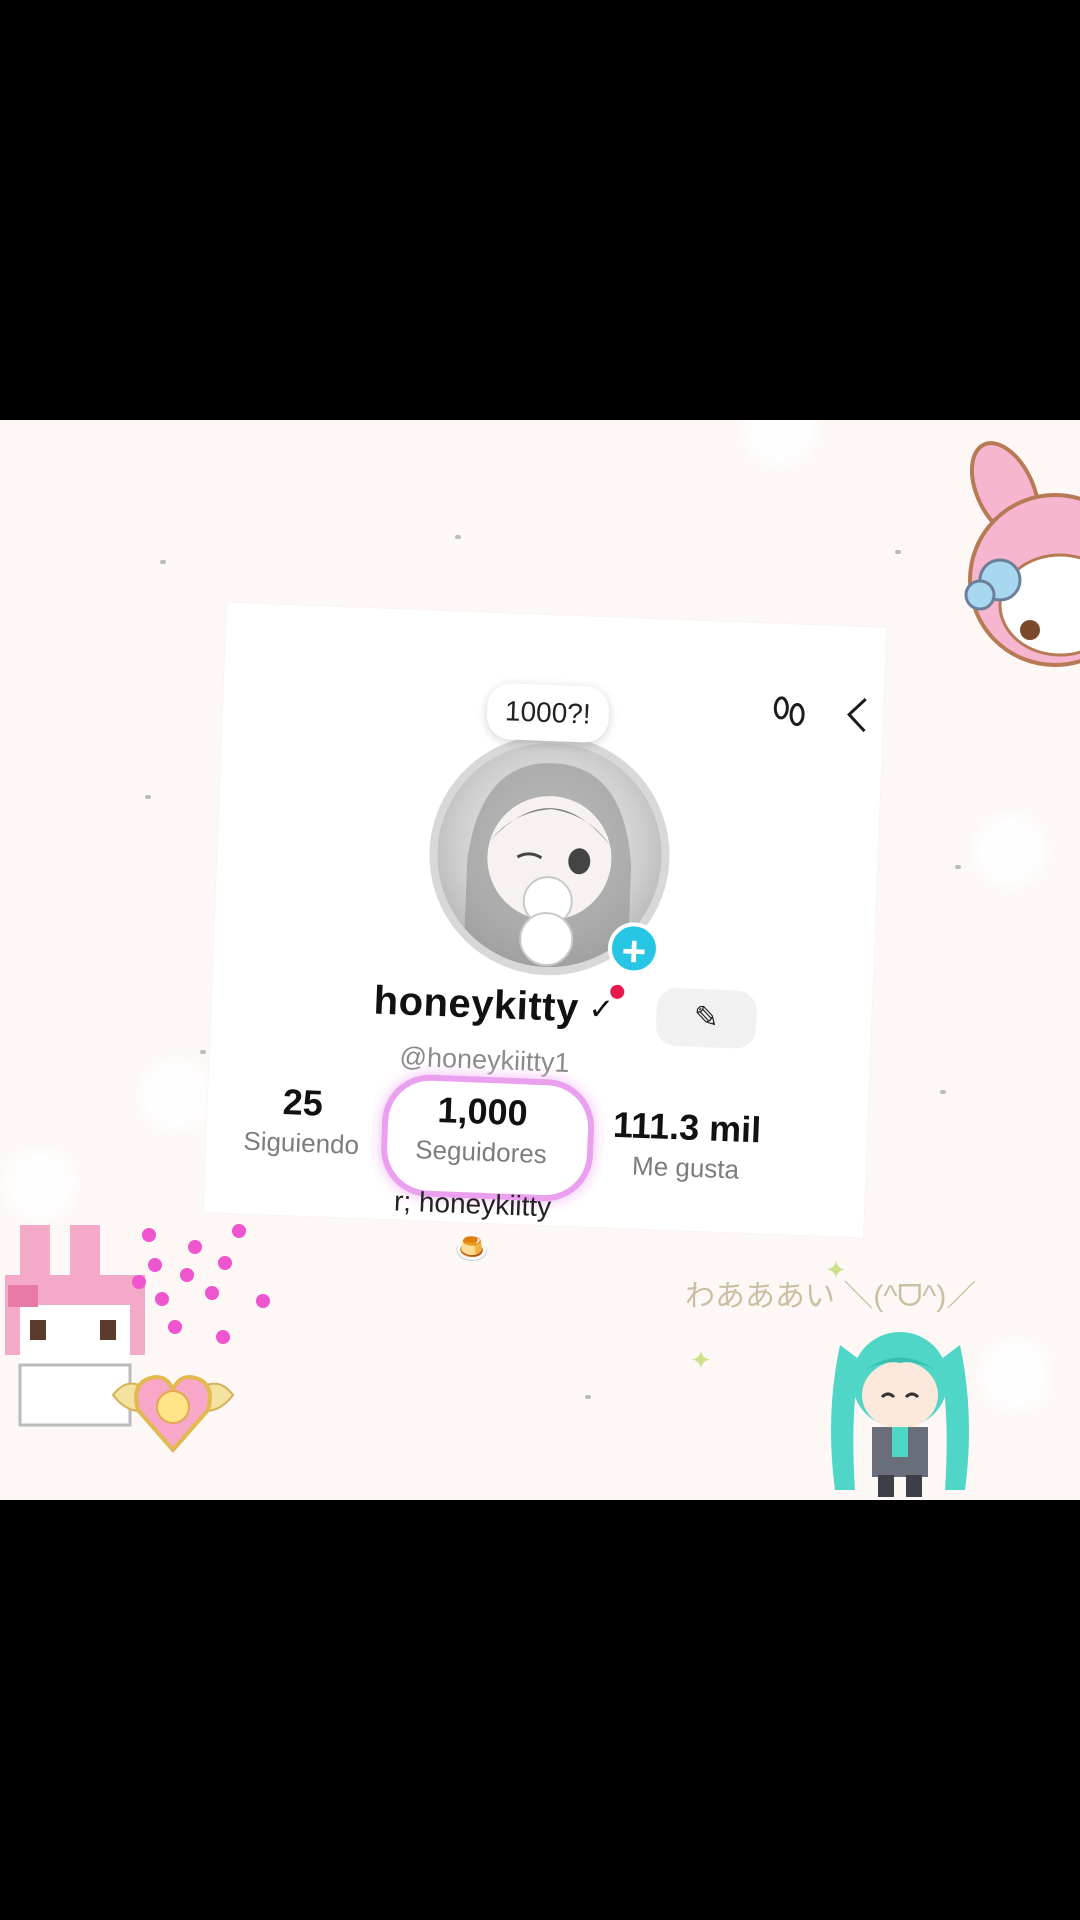 This screenshot has height=1920, width=1080. What do you see at coordinates (617, 992) in the screenshot?
I see `notification-dot` at bounding box center [617, 992].